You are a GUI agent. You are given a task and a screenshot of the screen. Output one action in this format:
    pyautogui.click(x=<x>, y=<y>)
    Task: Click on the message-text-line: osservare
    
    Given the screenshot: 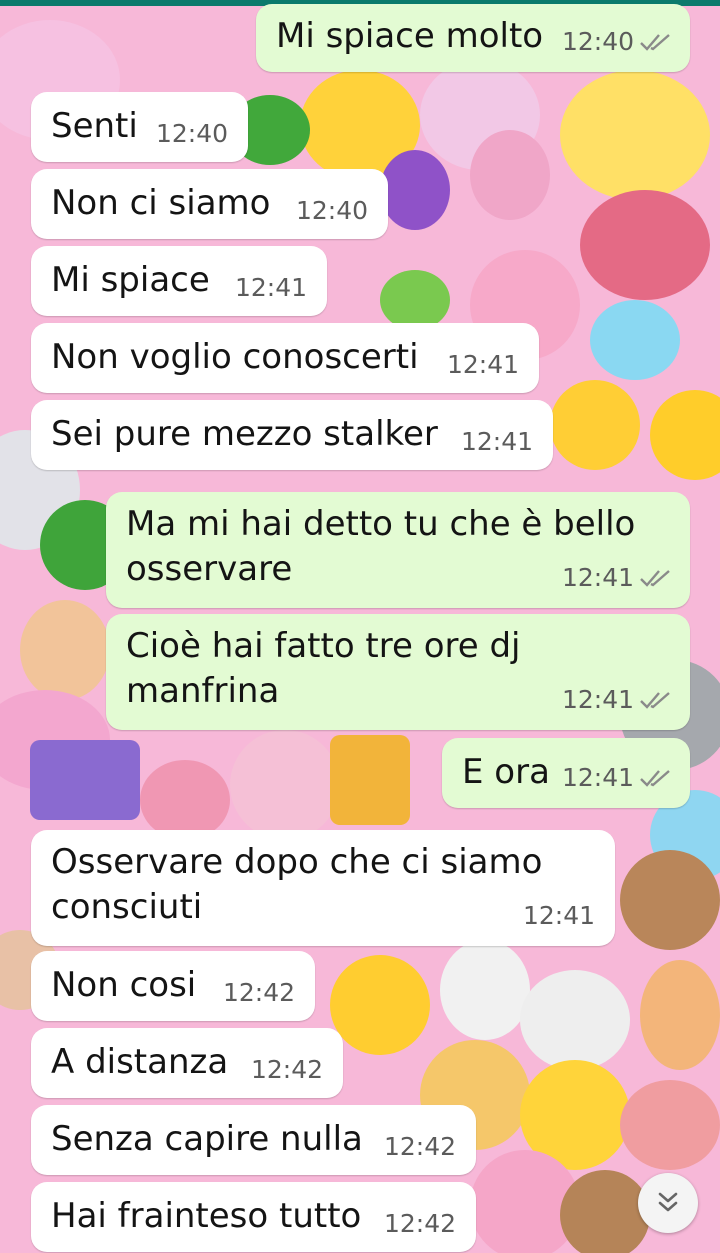 What is the action you would take?
    pyautogui.click(x=209, y=569)
    